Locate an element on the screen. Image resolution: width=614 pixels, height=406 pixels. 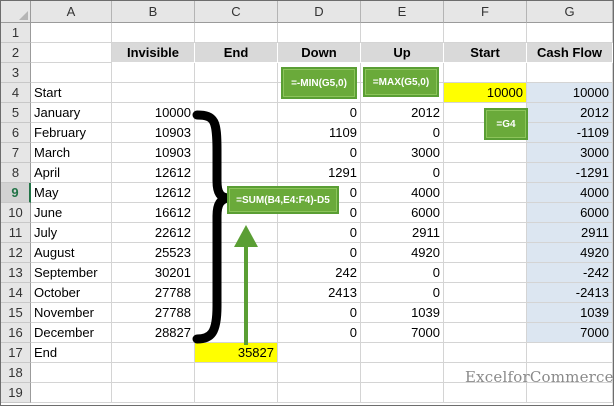
cell-a18 is located at coordinates (71, 373).